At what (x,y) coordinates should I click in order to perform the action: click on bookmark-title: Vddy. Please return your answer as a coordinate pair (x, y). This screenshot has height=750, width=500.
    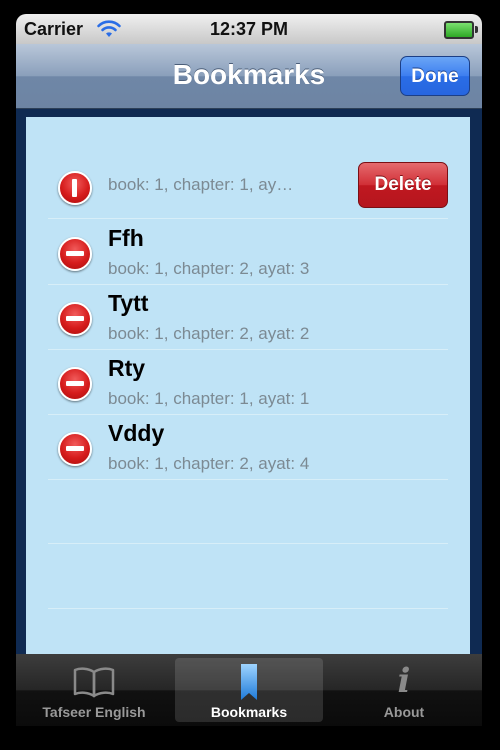
    Looking at the image, I should click on (136, 433).